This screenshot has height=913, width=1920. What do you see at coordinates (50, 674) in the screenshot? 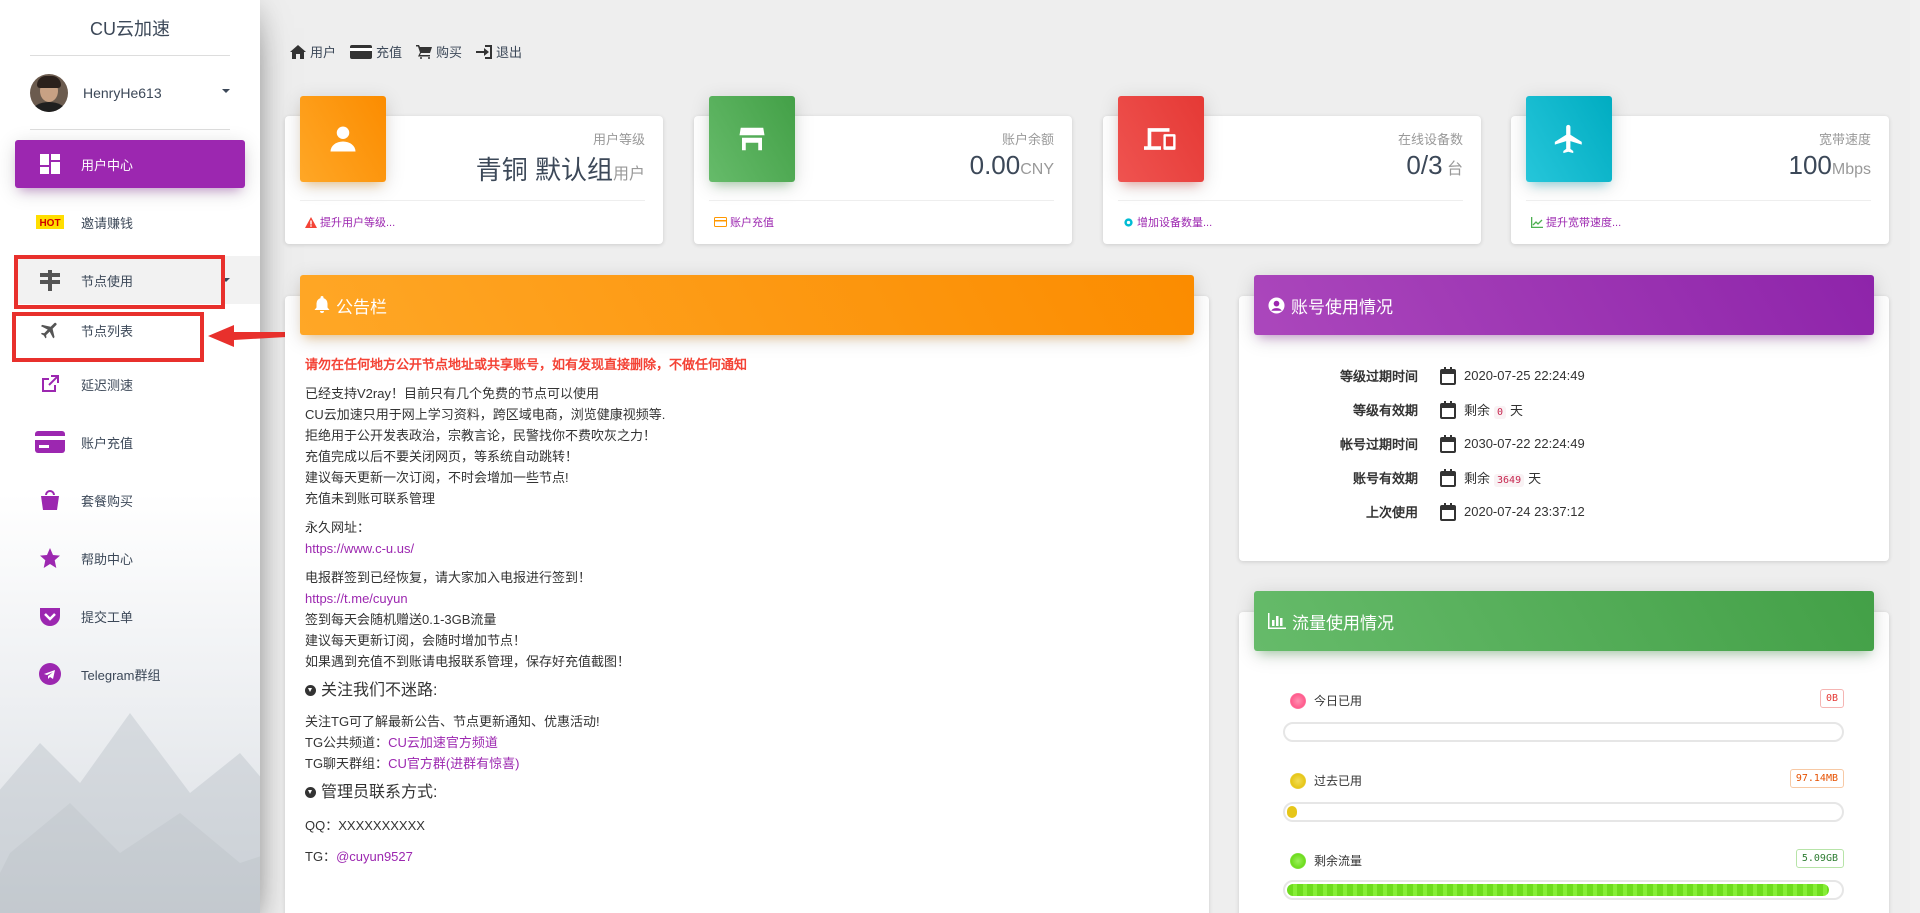
I see `telegram-icon` at bounding box center [50, 674].